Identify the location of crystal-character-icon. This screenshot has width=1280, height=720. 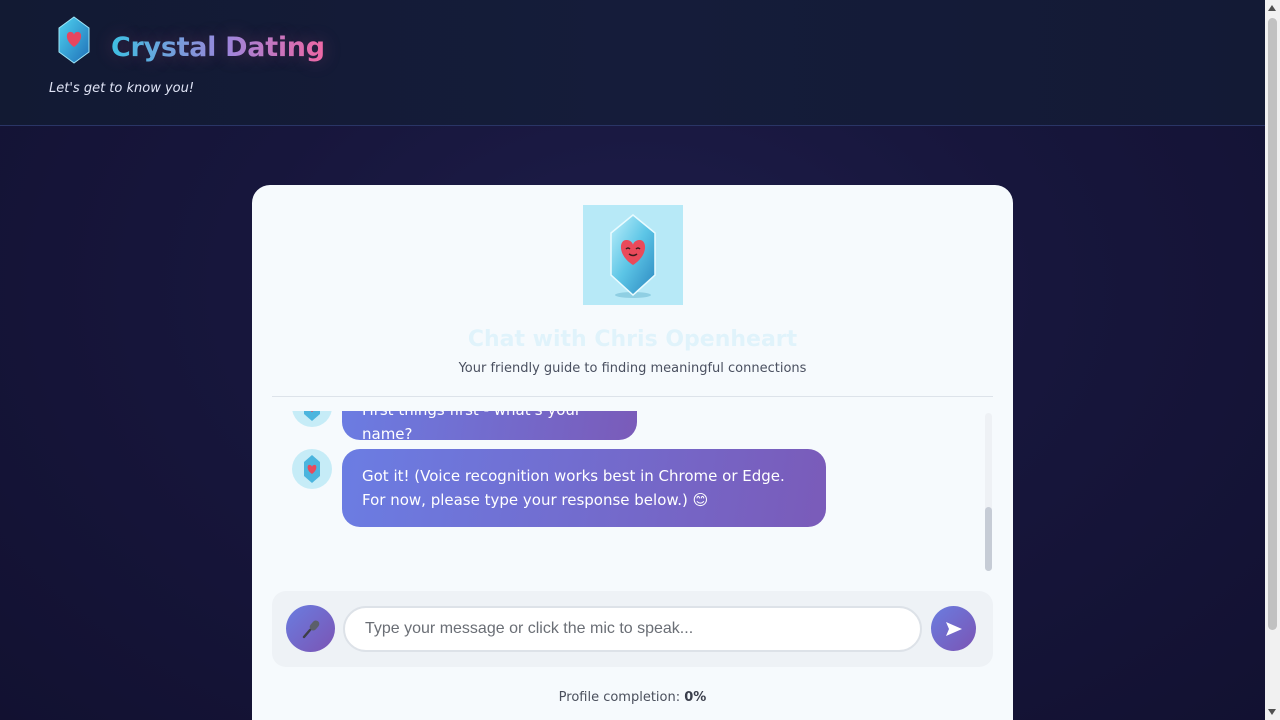
(633, 256).